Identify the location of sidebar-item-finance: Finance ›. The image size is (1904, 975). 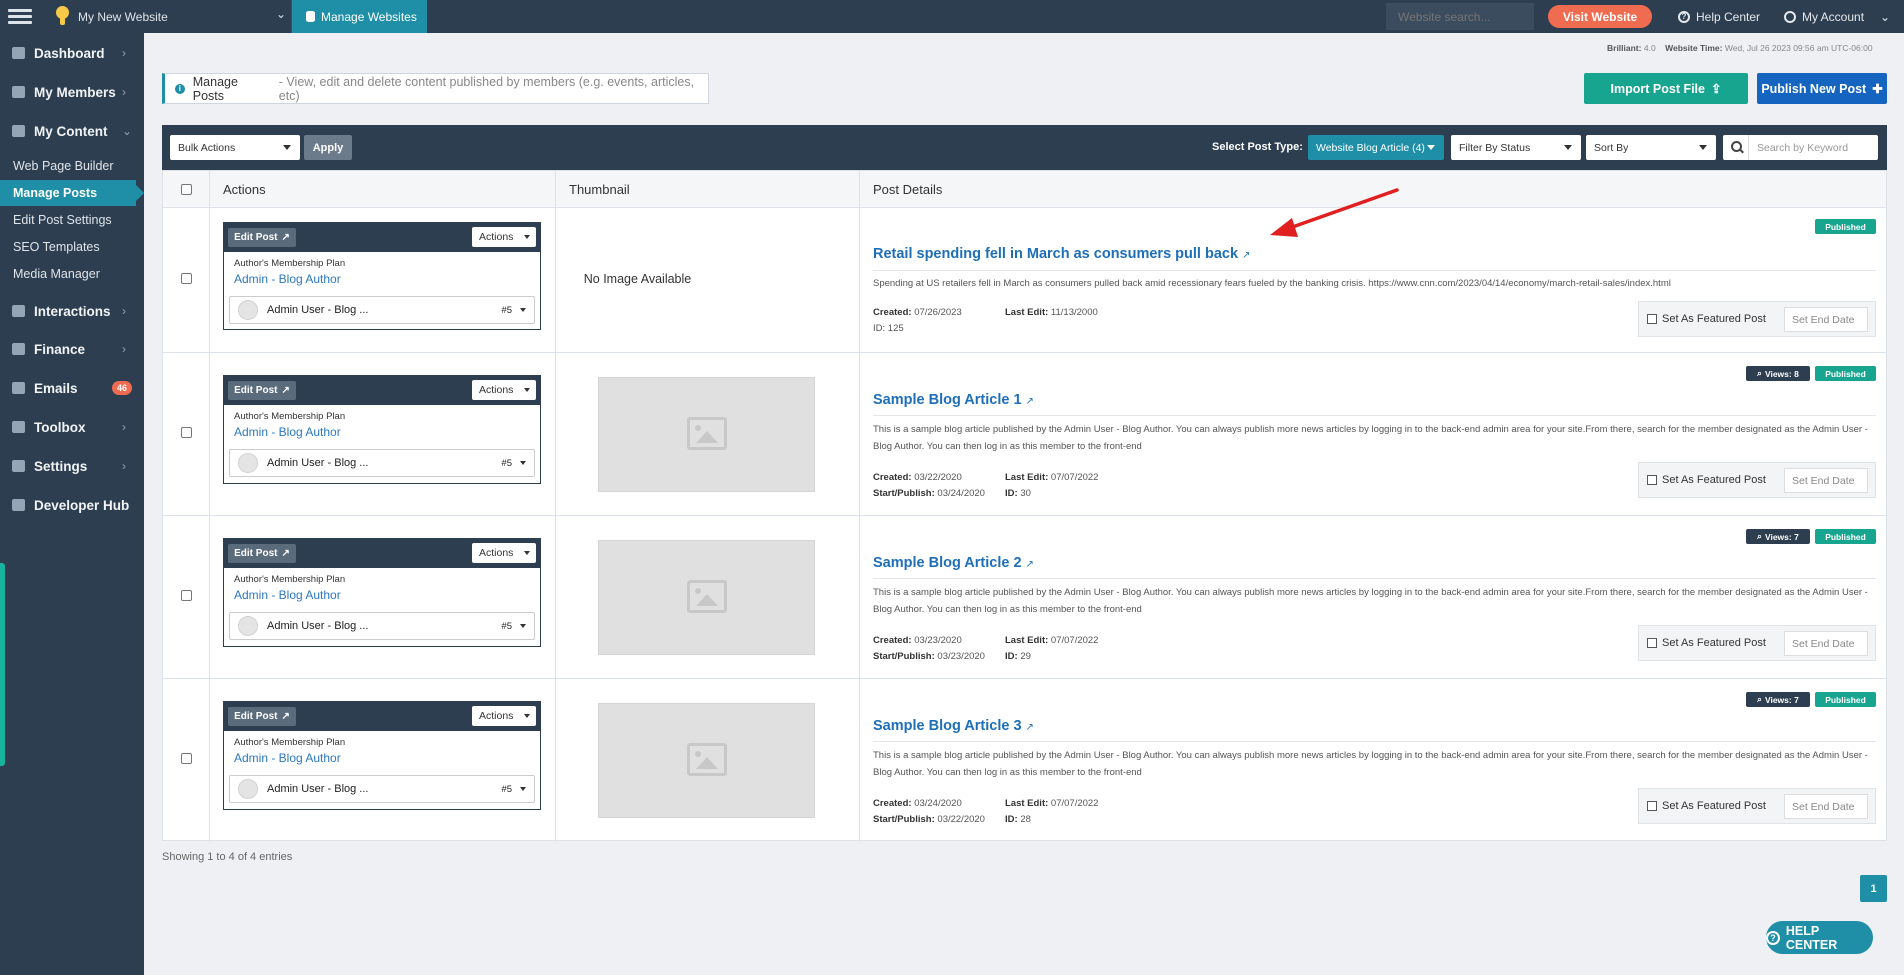
(72, 349).